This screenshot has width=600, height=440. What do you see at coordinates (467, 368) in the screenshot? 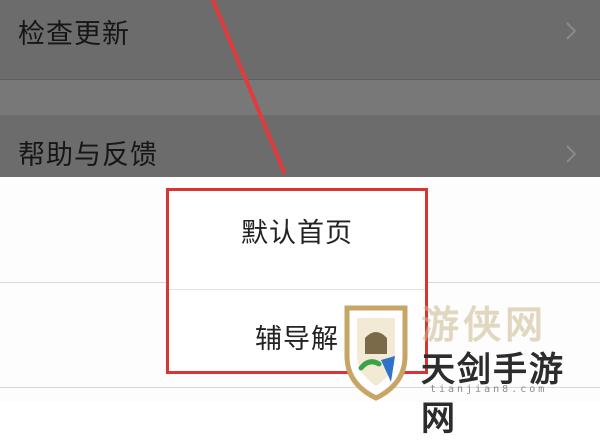
I see `watermark-logo: 游侠网 天剑手游网 tianjian8.com` at bounding box center [467, 368].